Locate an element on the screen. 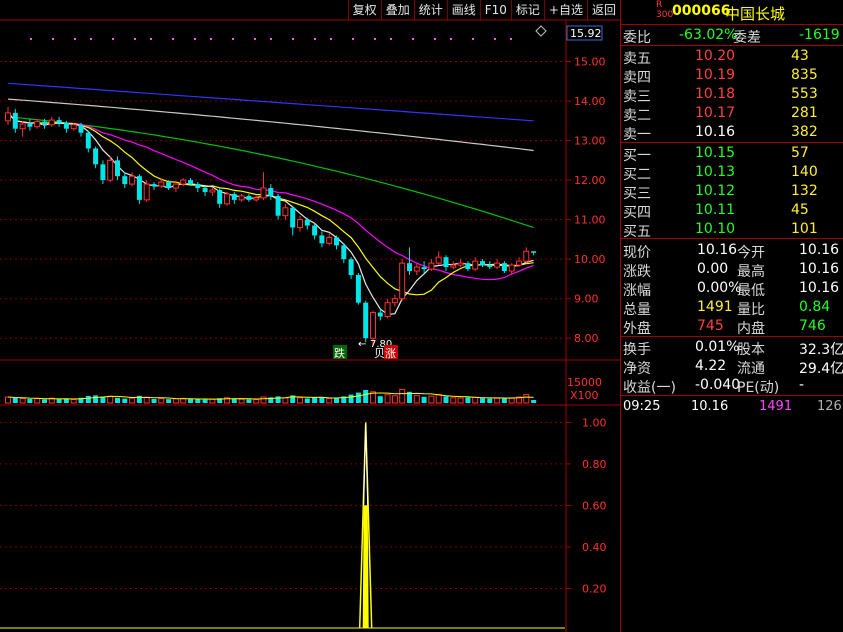 This screenshot has height=632, width=843. buy-price: 10.13 is located at coordinates (715, 172).